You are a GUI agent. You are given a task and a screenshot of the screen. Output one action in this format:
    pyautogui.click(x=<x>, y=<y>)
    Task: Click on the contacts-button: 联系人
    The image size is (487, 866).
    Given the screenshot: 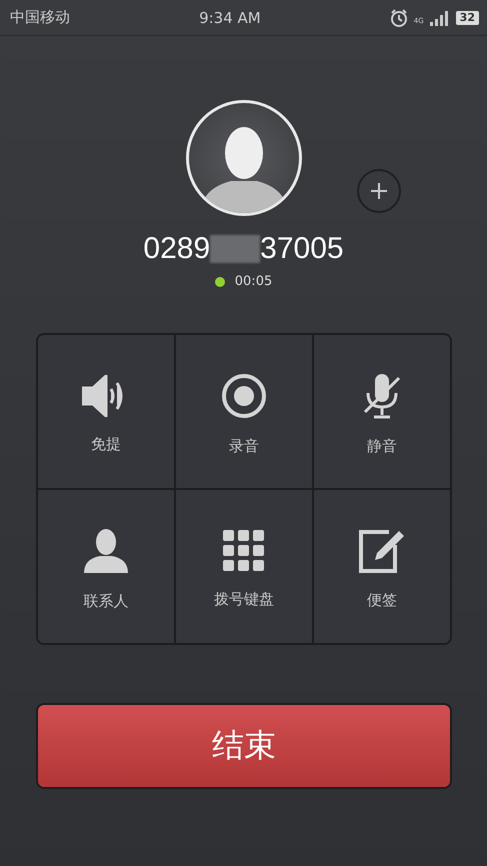 What is the action you would take?
    pyautogui.click(x=106, y=566)
    